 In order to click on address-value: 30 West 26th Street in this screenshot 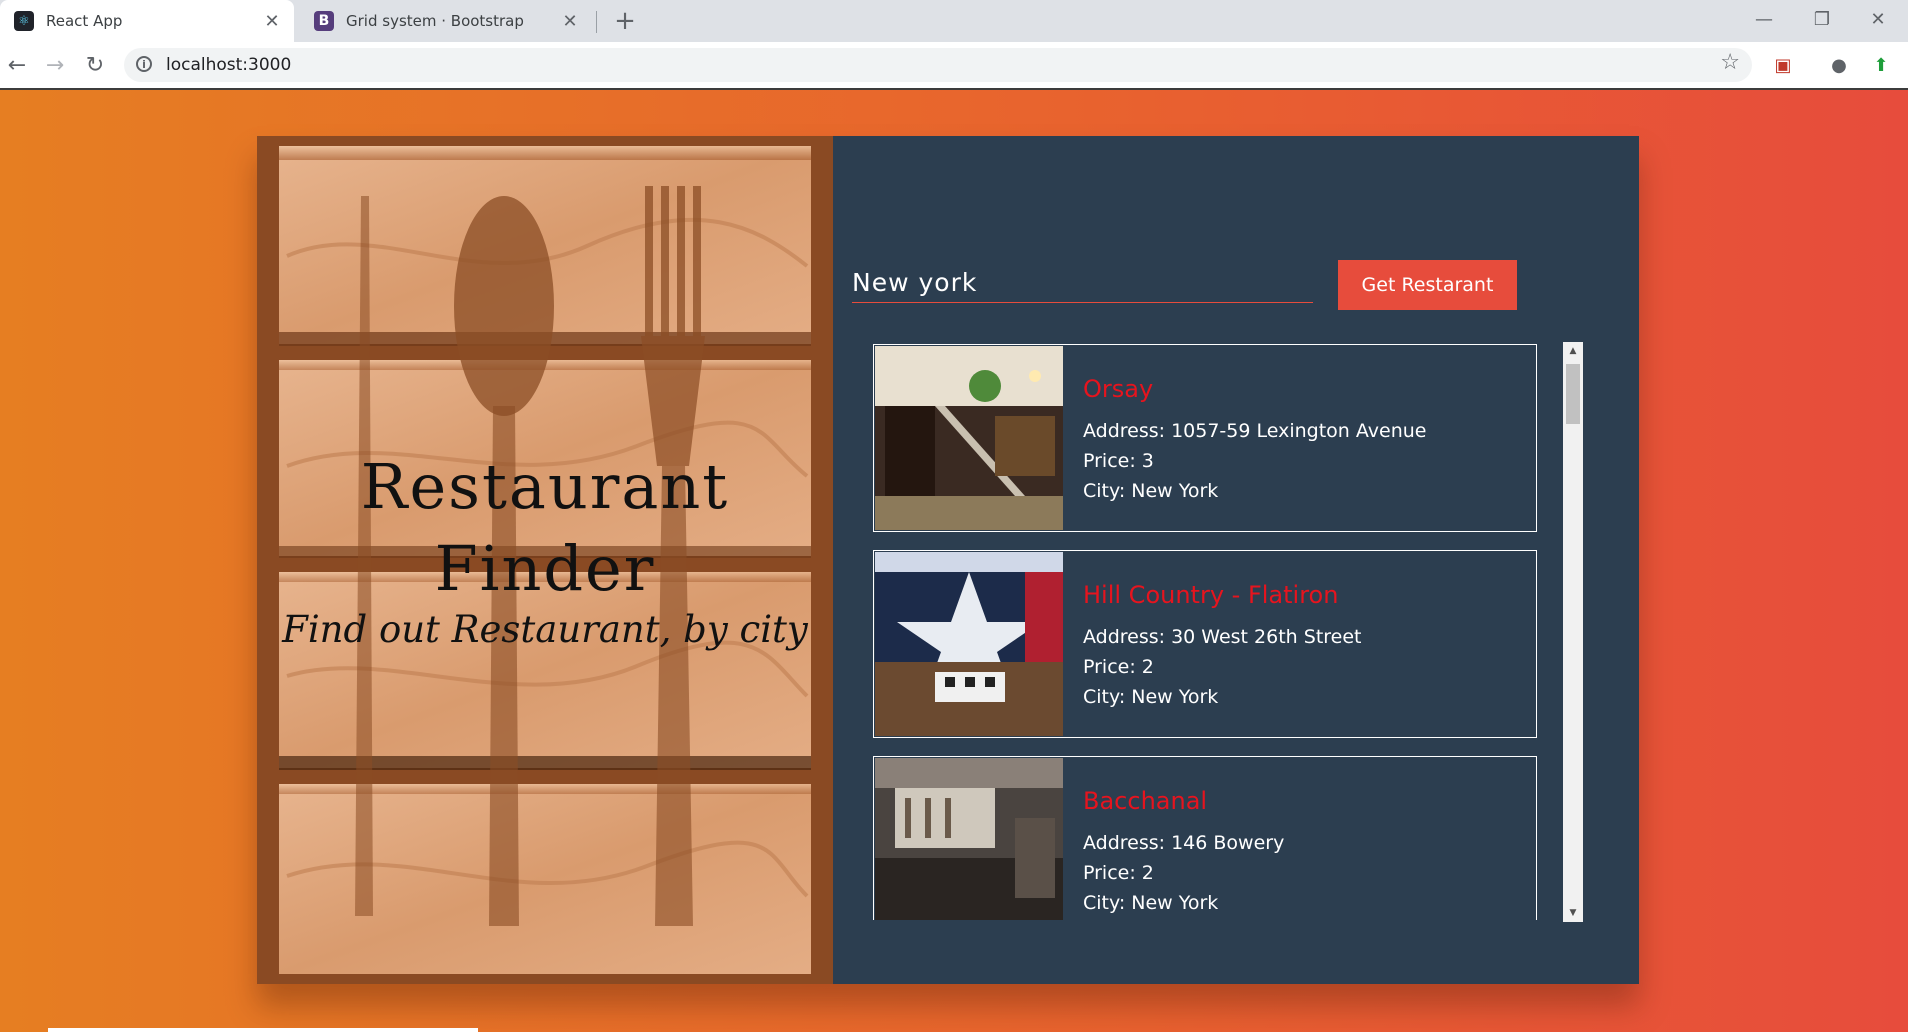, I will do `click(1266, 637)`.